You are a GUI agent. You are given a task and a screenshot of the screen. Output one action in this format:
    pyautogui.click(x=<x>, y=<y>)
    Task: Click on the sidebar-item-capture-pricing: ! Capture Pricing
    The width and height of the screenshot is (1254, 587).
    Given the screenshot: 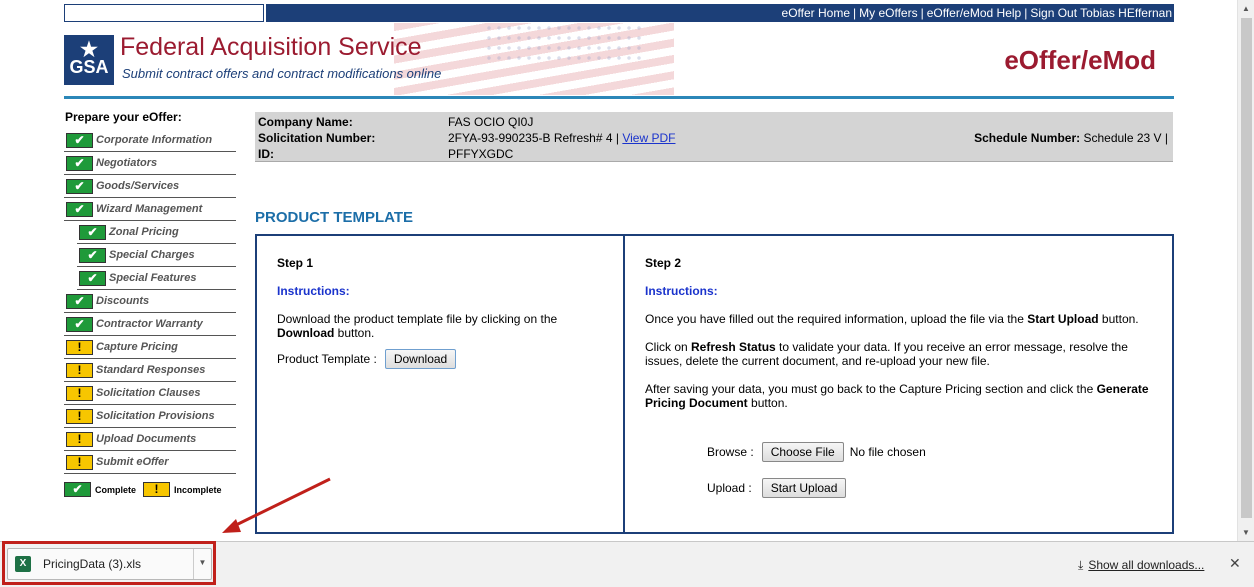 What is the action you would take?
    pyautogui.click(x=150, y=347)
    